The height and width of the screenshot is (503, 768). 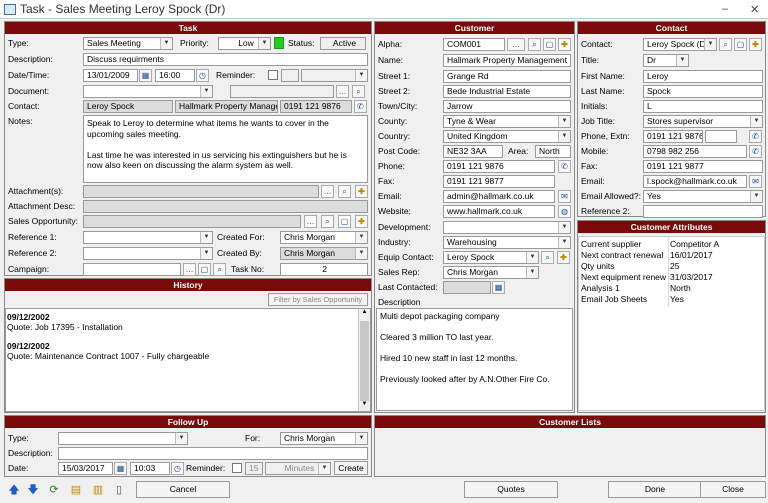 What do you see at coordinates (664, 277) in the screenshot?
I see `attribute-row: Next equipment renew 31/03/2017` at bounding box center [664, 277].